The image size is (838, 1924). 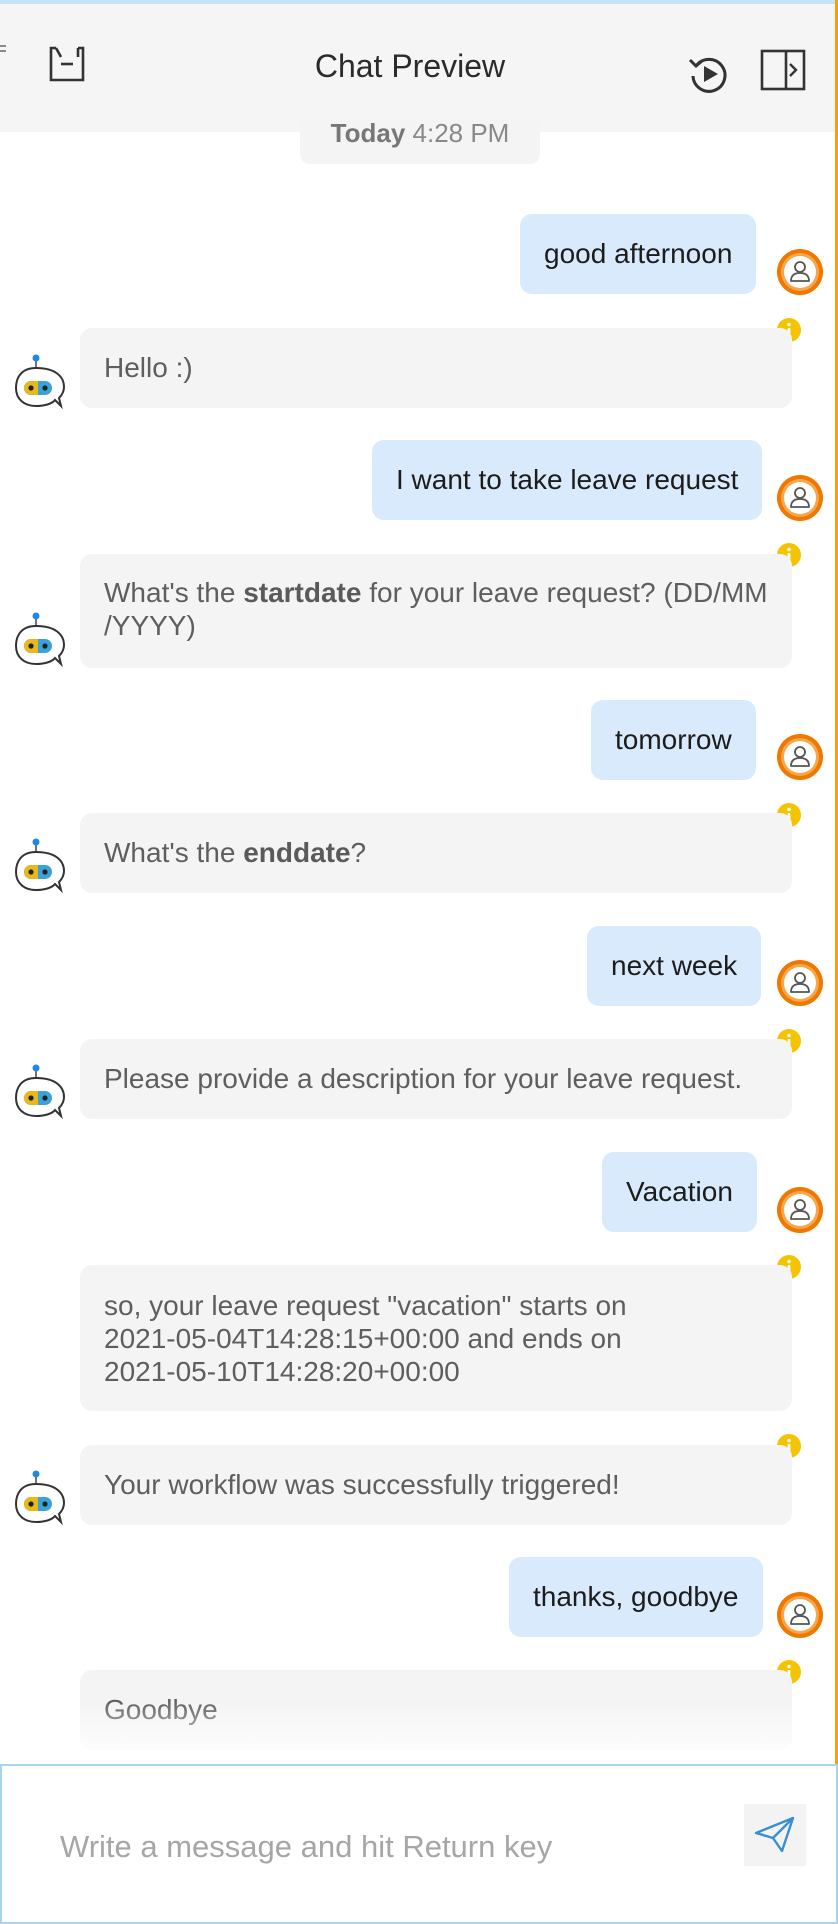 I want to click on bot-message: What's the enddate?, so click(x=436, y=853).